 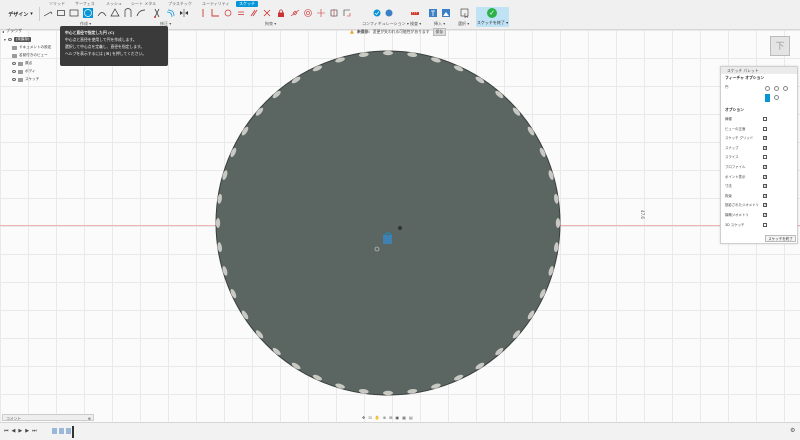 I want to click on measure-ruler-icon, so click(x=415, y=13).